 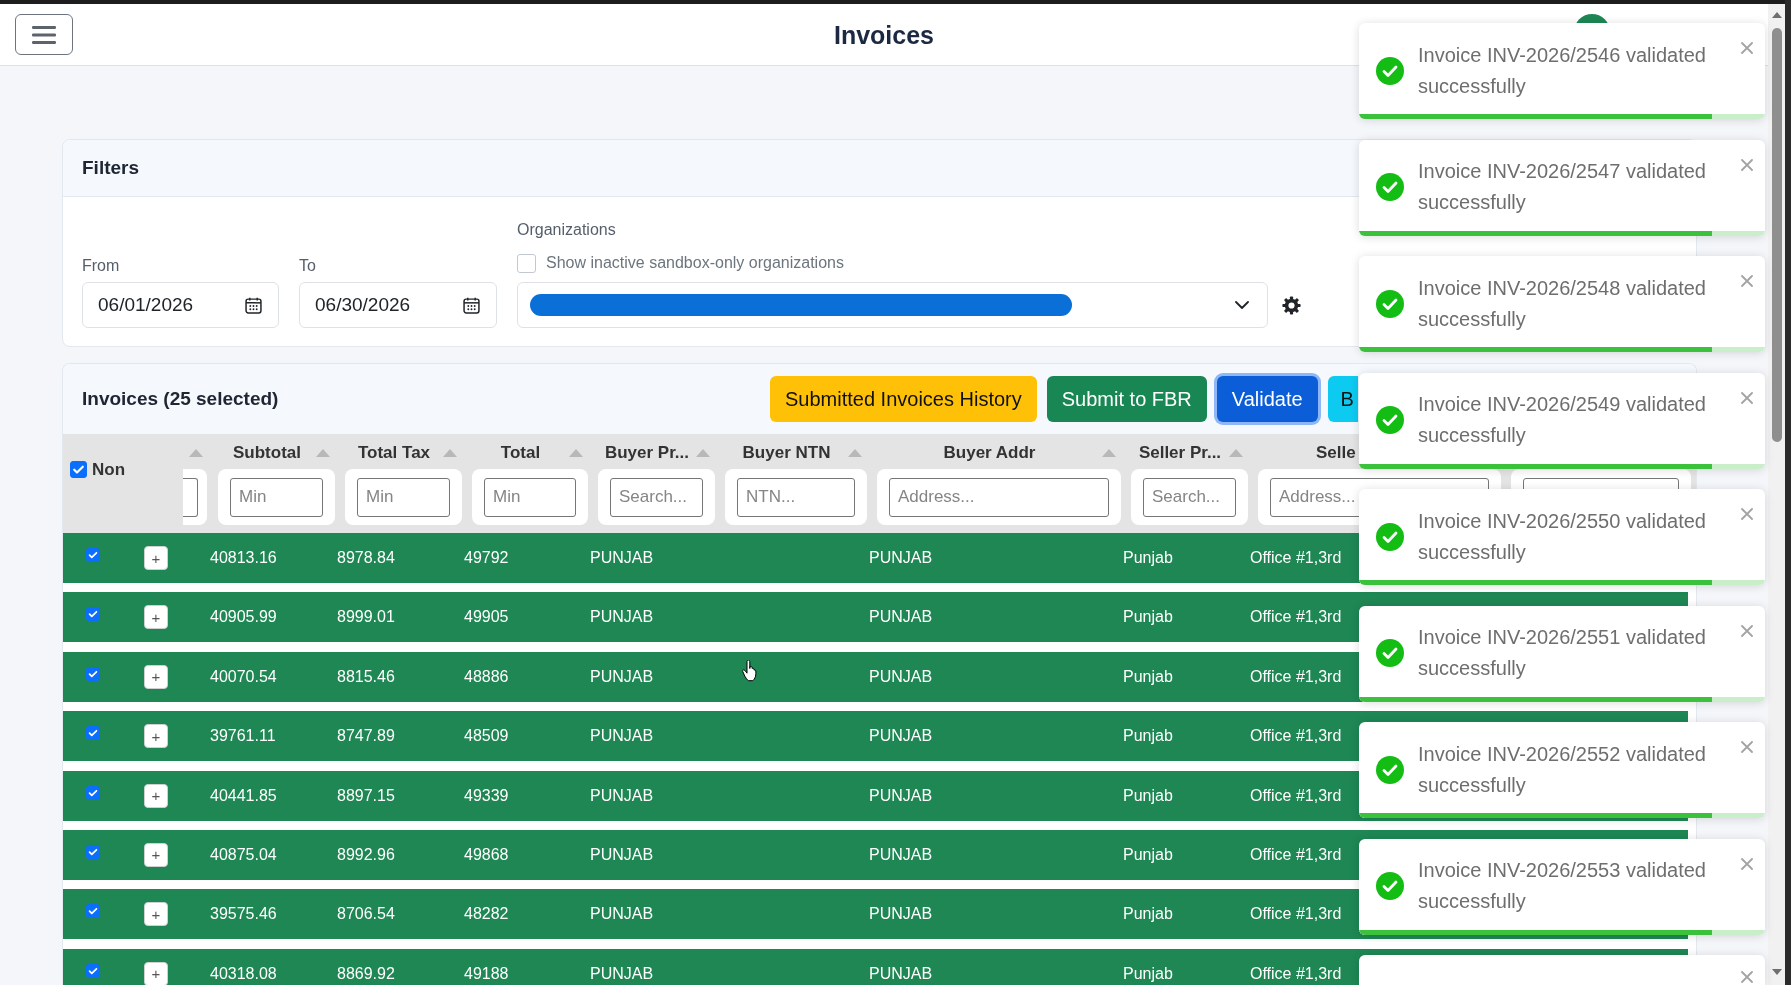 What do you see at coordinates (1562, 303) in the screenshot?
I see `toast-message: Invoice INV-2026/2548 validated successfully` at bounding box center [1562, 303].